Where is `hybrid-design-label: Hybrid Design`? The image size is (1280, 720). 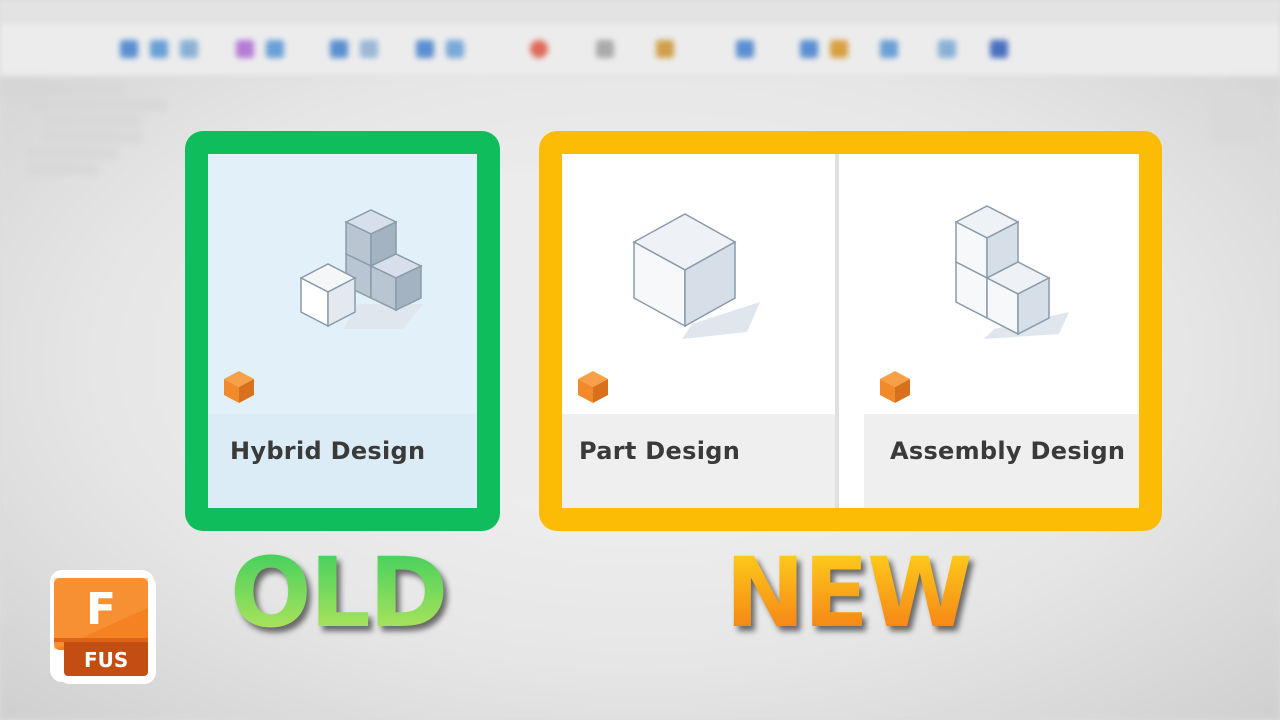
hybrid-design-label: Hybrid Design is located at coordinates (328, 451).